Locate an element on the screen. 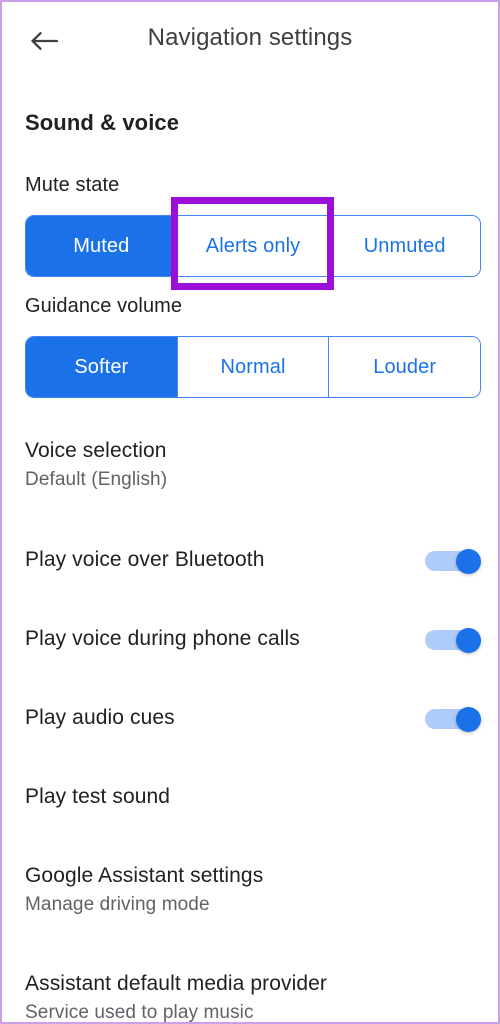  guidance-volume-option-softer: Softer is located at coordinates (101, 367).